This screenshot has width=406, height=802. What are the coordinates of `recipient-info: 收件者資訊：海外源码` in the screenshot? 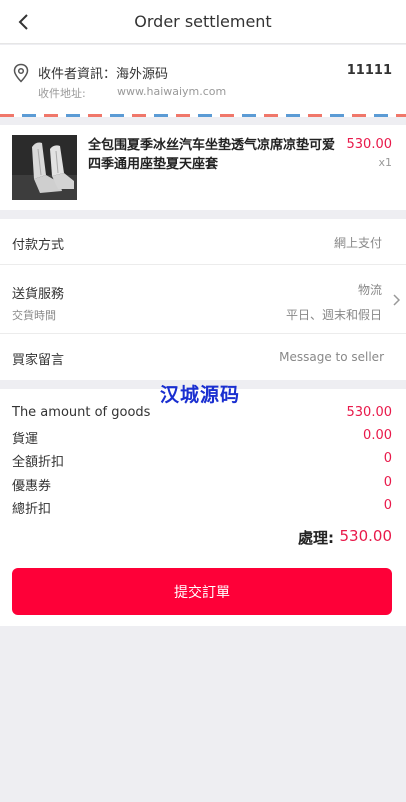 It's located at (103, 72).